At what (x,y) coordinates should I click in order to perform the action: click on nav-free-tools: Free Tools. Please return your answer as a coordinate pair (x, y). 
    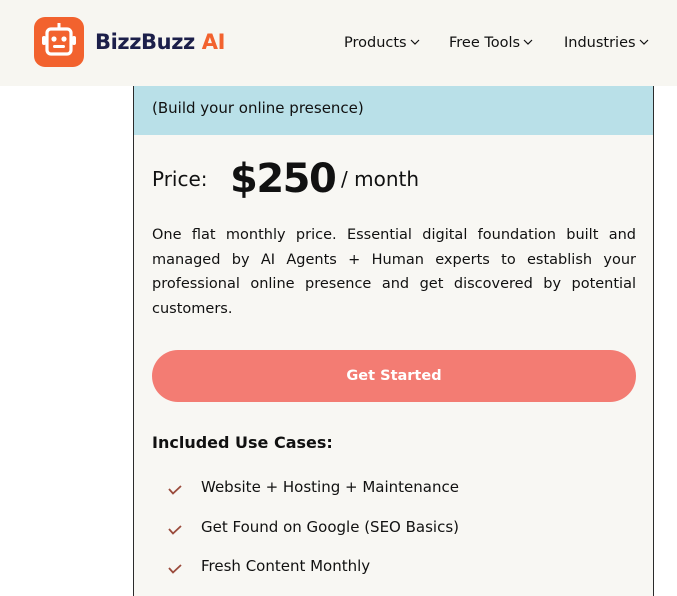
    Looking at the image, I should click on (491, 42).